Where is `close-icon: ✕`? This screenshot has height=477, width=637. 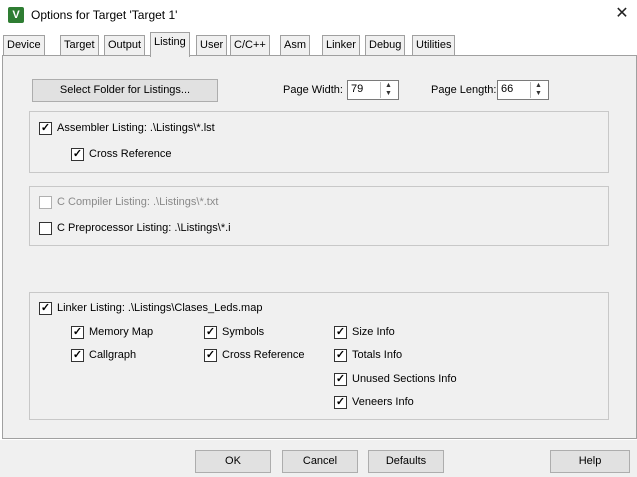
close-icon: ✕ is located at coordinates (622, 14).